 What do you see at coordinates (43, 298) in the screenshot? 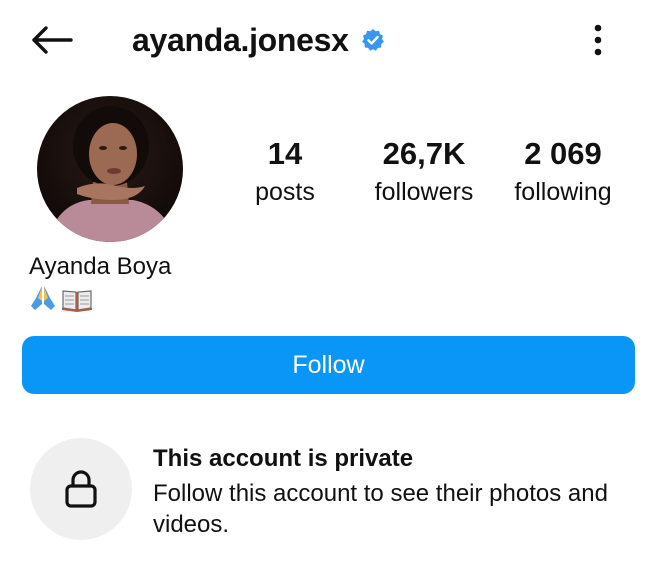
I see `folded-hands-emoji` at bounding box center [43, 298].